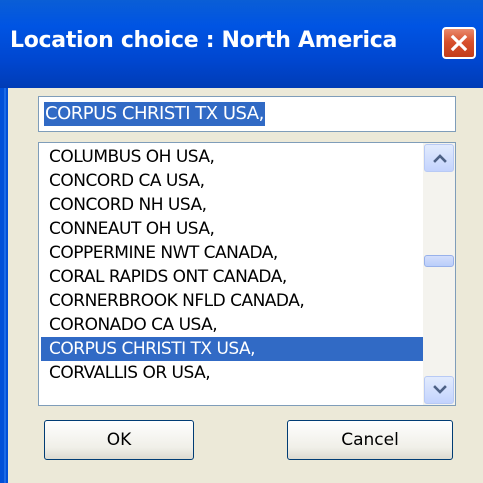 The height and width of the screenshot is (483, 483). I want to click on list-item: COPPERMINE NWT CANADA,, so click(232, 253).